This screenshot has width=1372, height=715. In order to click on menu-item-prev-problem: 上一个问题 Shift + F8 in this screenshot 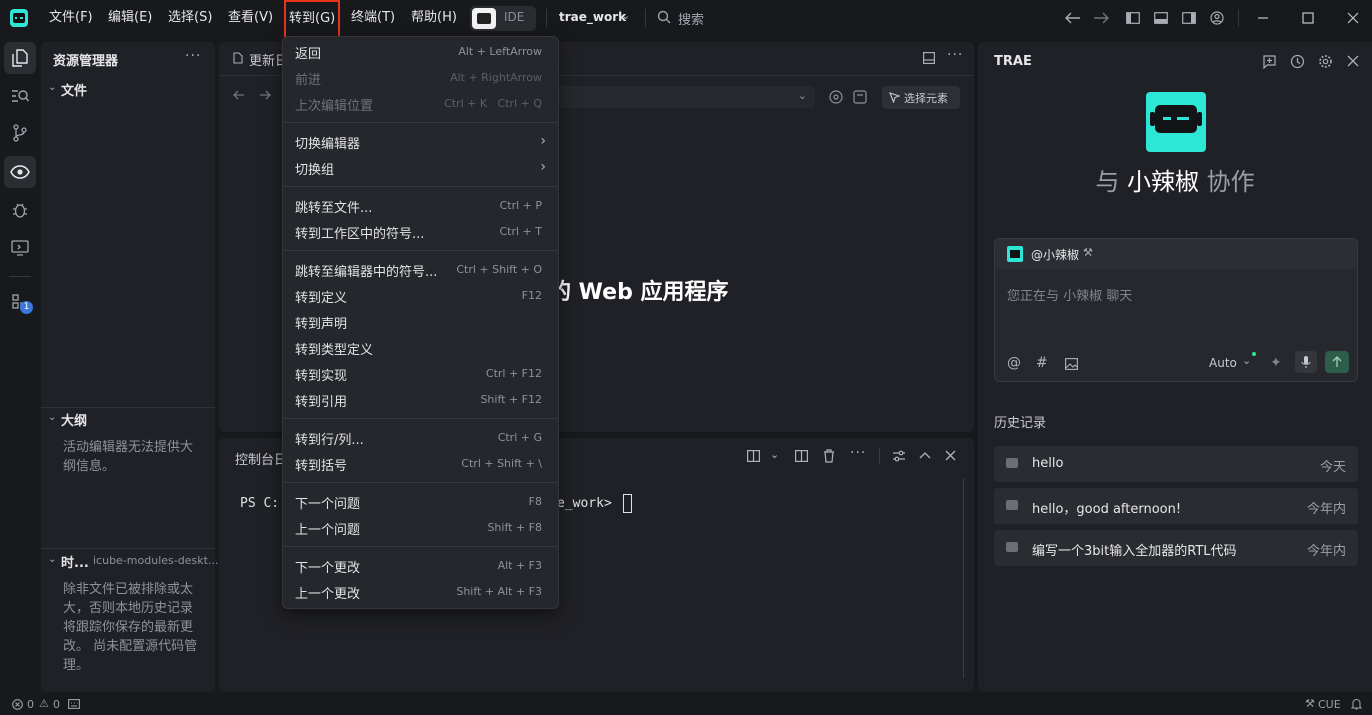, I will do `click(420, 528)`.